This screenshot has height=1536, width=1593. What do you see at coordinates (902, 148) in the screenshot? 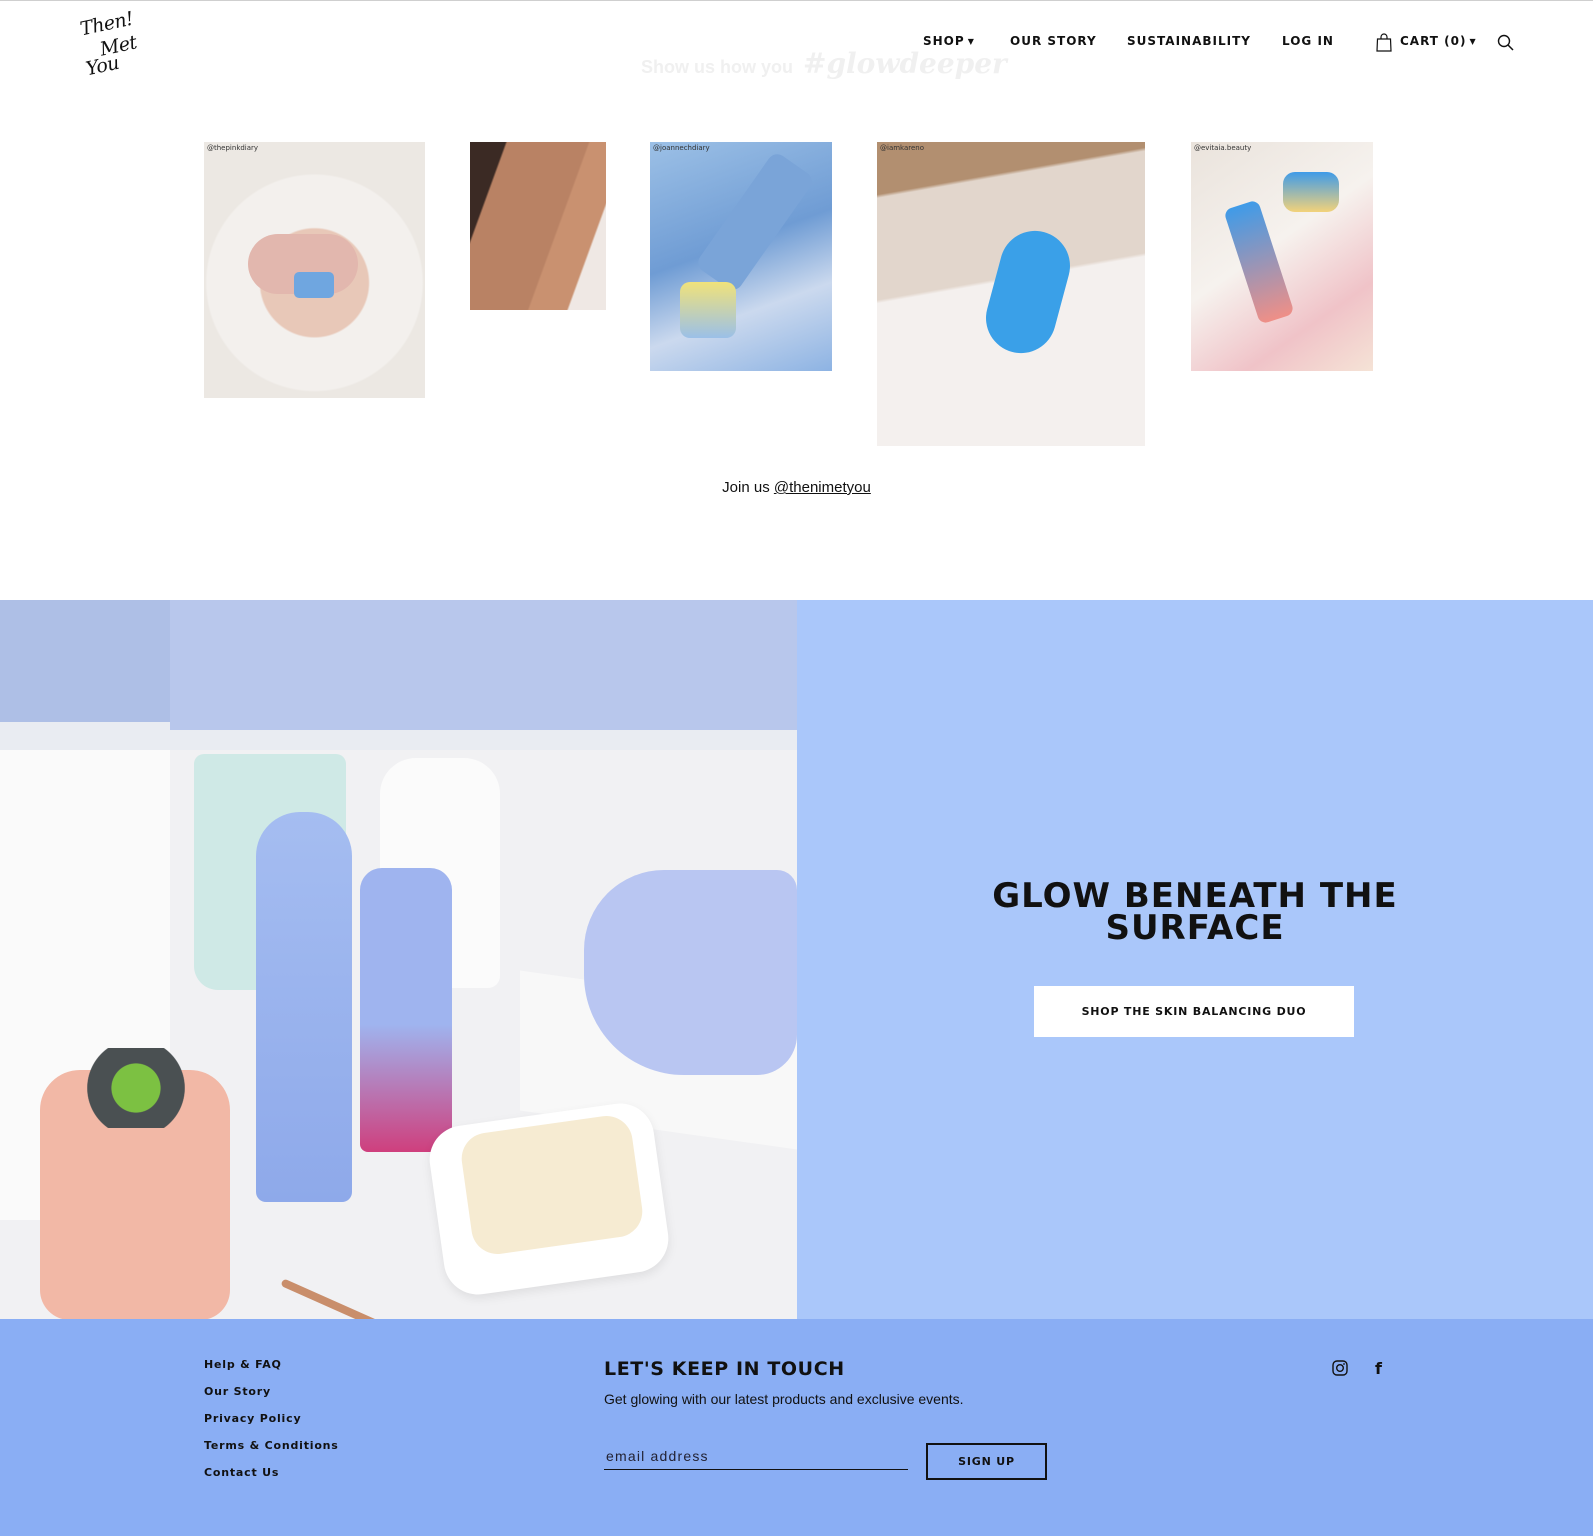
I see `post-handle: @iamkareno` at bounding box center [902, 148].